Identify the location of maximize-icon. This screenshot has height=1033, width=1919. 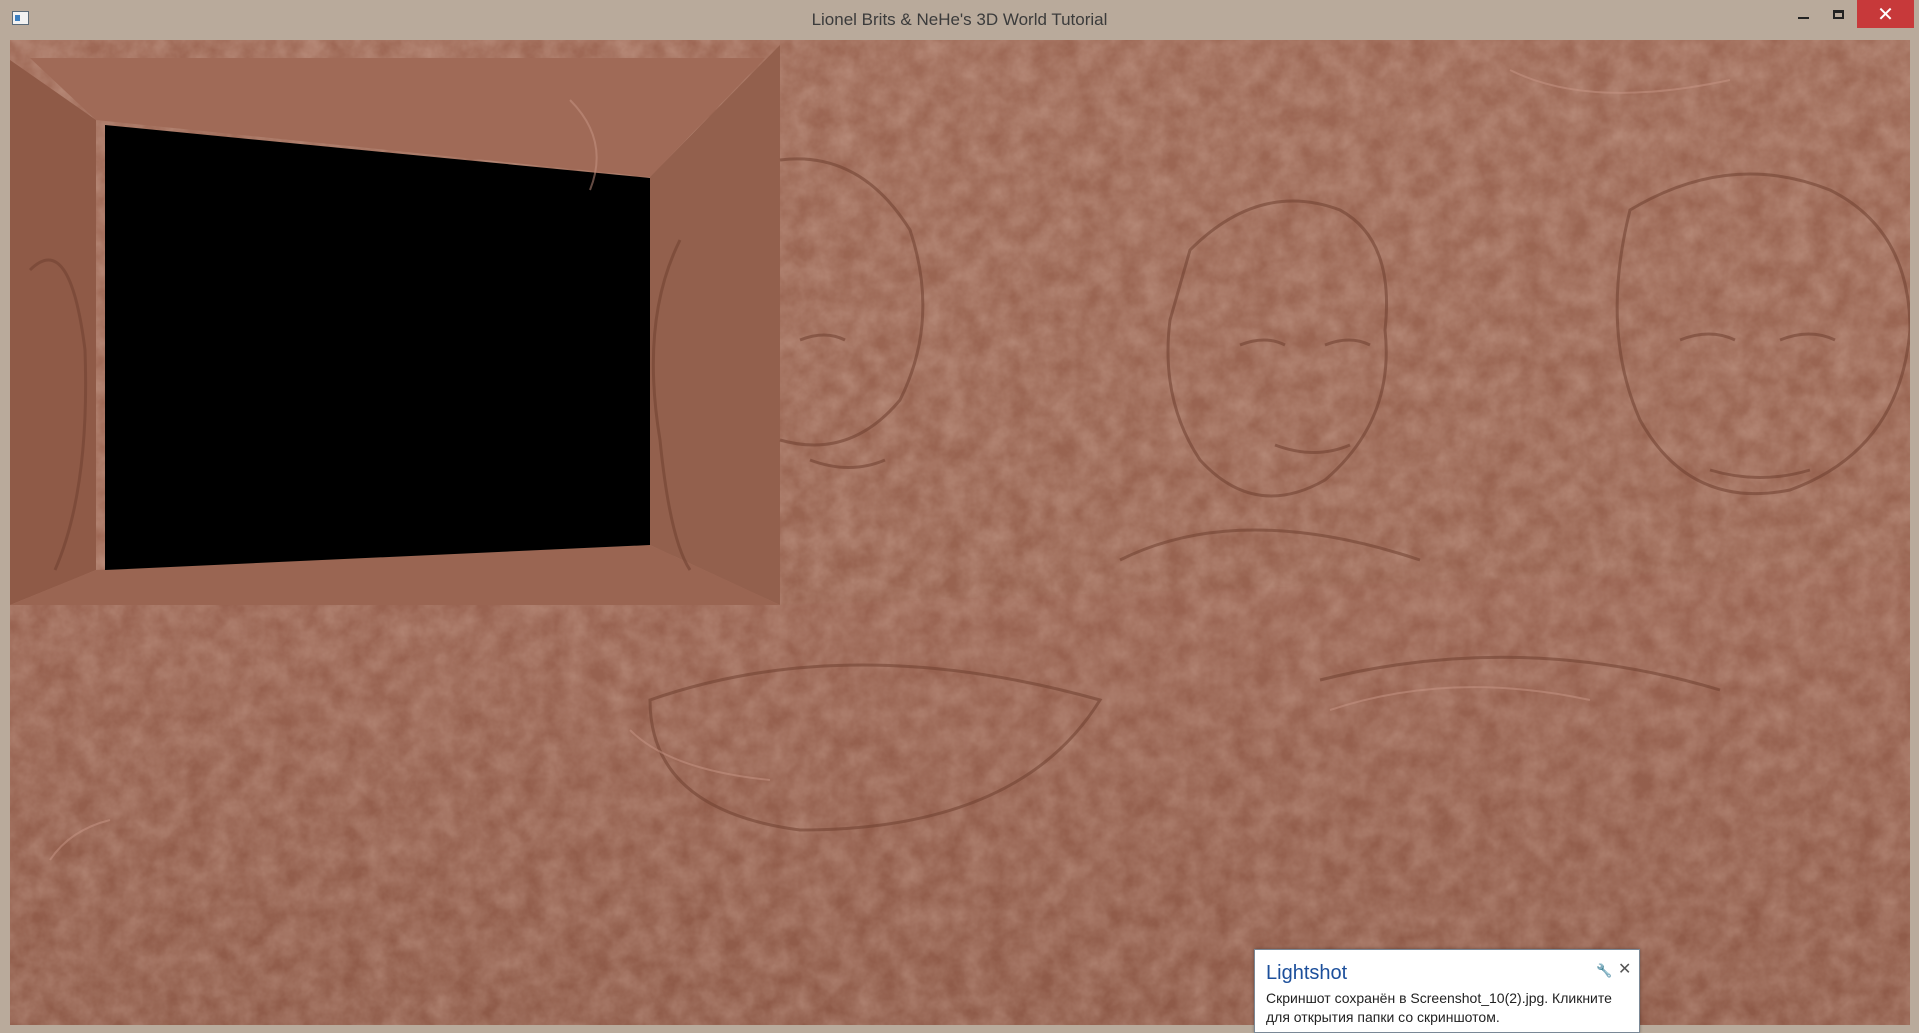
(1838, 14).